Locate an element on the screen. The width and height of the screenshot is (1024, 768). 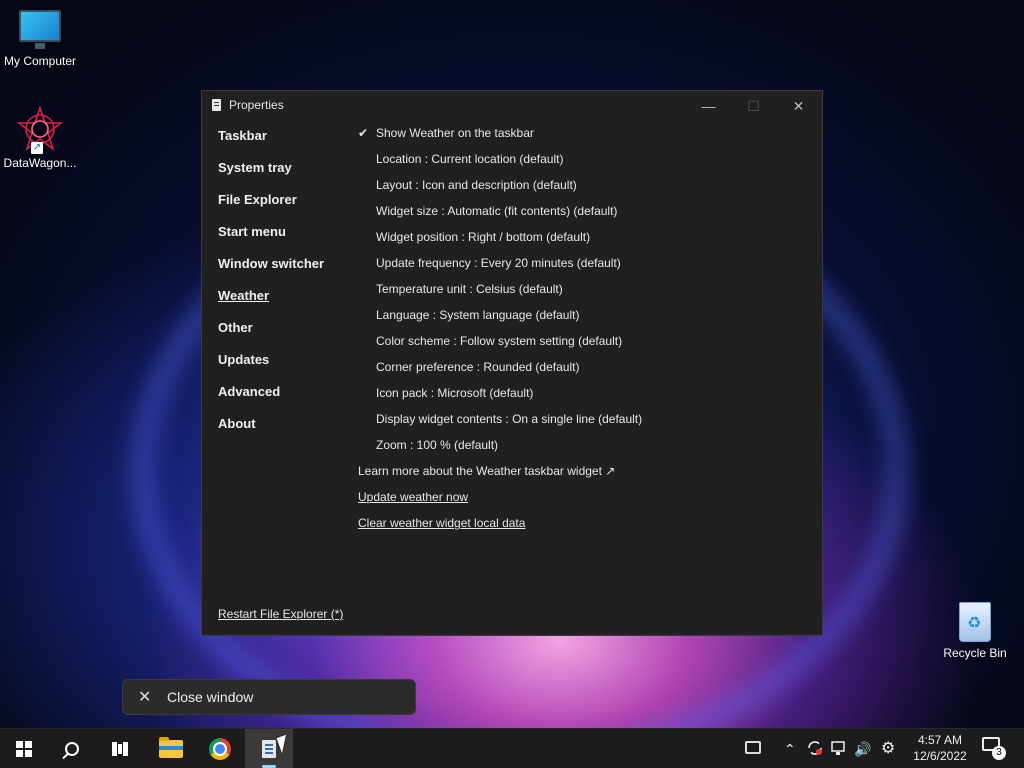
clear-weather-data-link: Clear weather widget local data is located at coordinates (500, 528).